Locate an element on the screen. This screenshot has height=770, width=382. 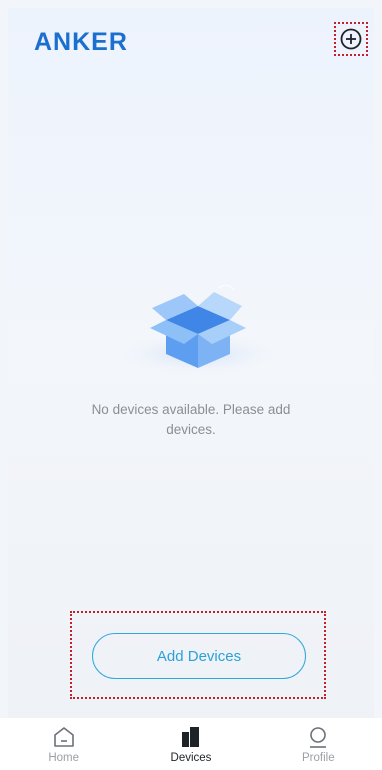
anker-logo: ANKER is located at coordinates (81, 42).